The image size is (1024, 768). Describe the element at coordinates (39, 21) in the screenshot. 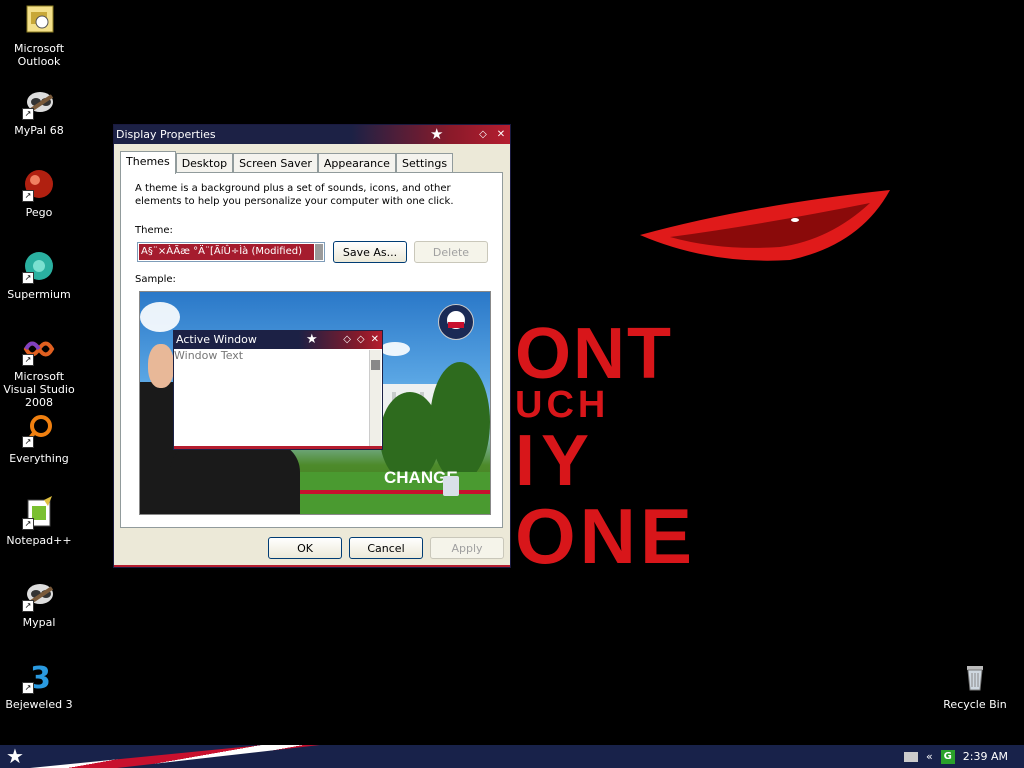

I see `outlook-icon` at that location.